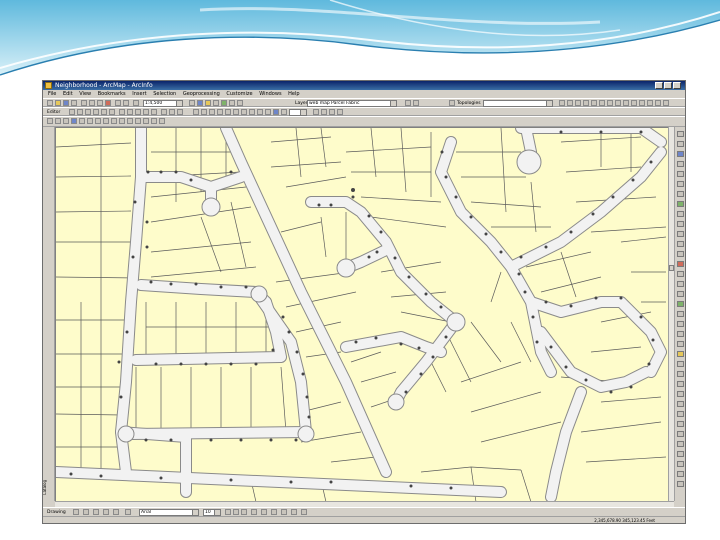 This screenshot has height=540, width=720. I want to click on topology-icon, so click(452, 103).